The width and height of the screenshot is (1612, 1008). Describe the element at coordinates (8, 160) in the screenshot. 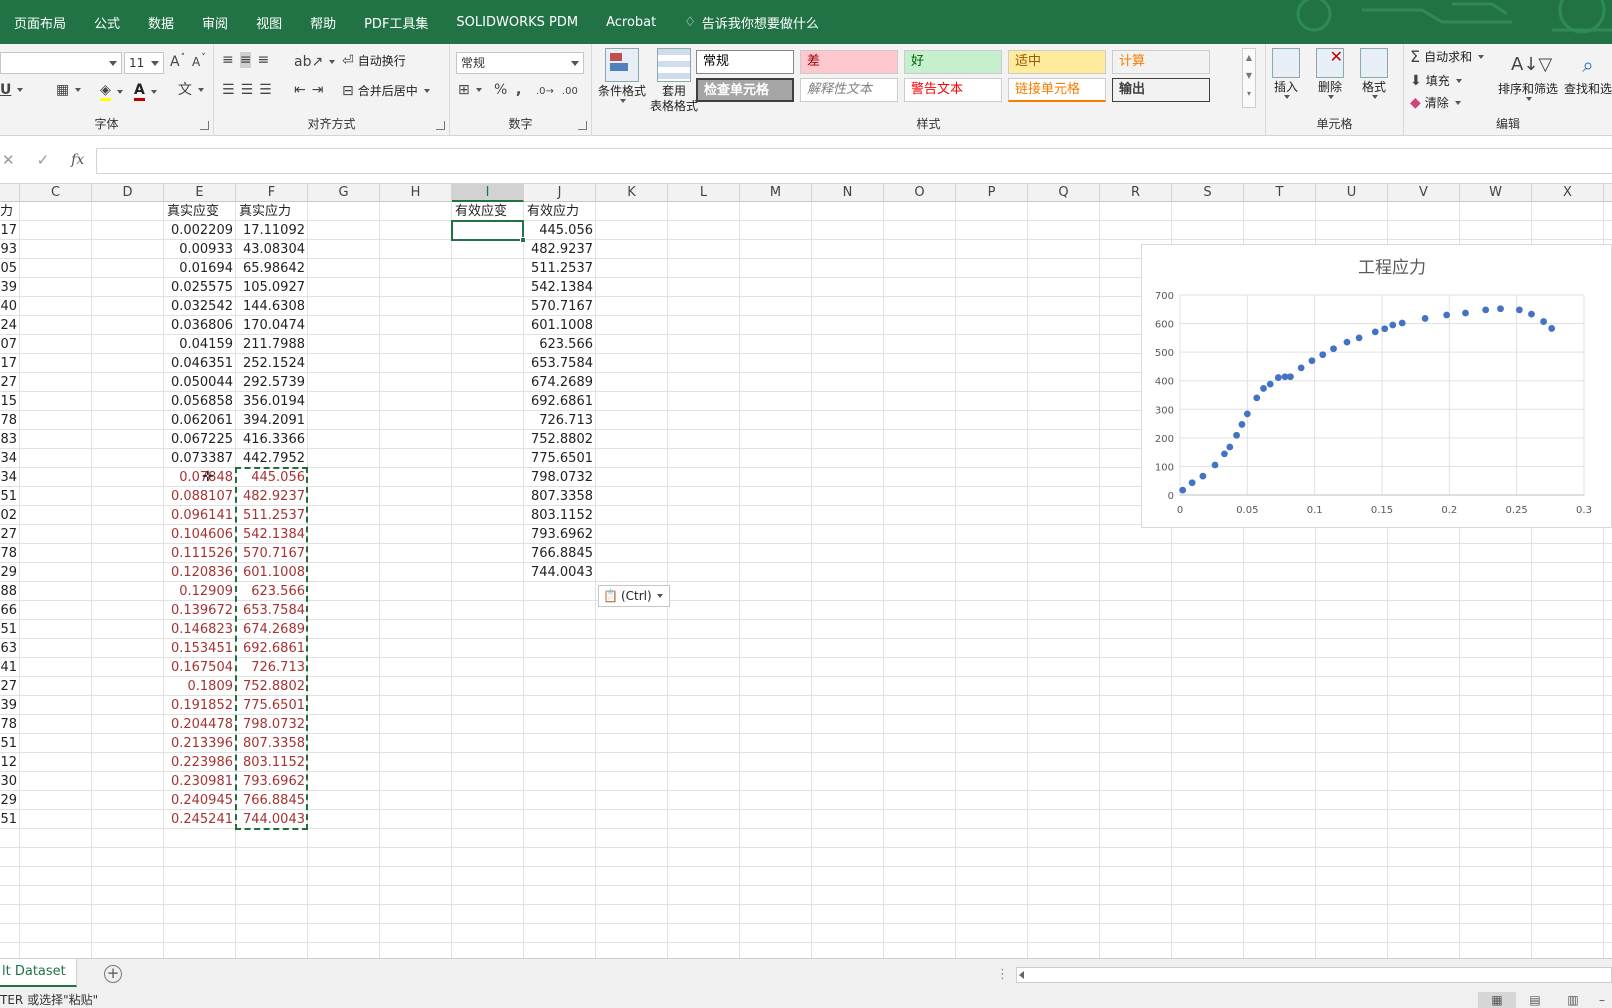

I see `cancel-icon: ✕` at that location.